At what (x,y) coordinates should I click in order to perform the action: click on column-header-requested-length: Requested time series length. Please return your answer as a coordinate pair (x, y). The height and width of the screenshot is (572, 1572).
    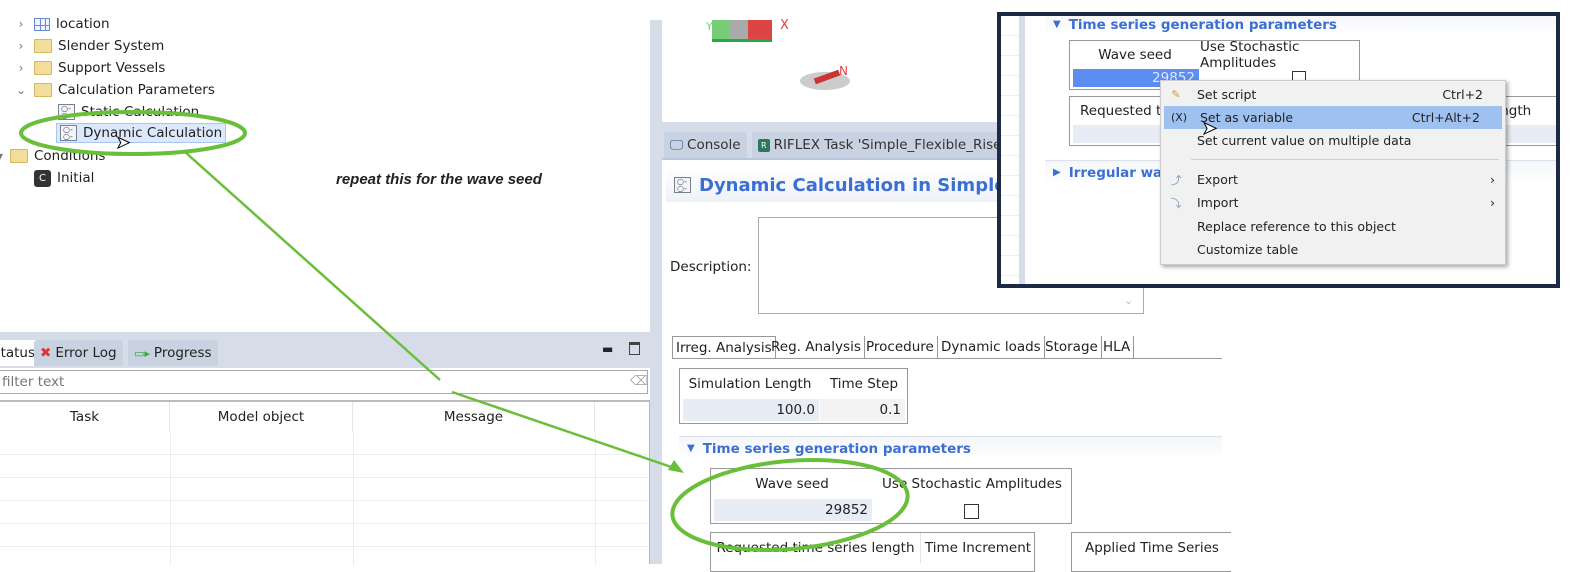
    Looking at the image, I should click on (816, 548).